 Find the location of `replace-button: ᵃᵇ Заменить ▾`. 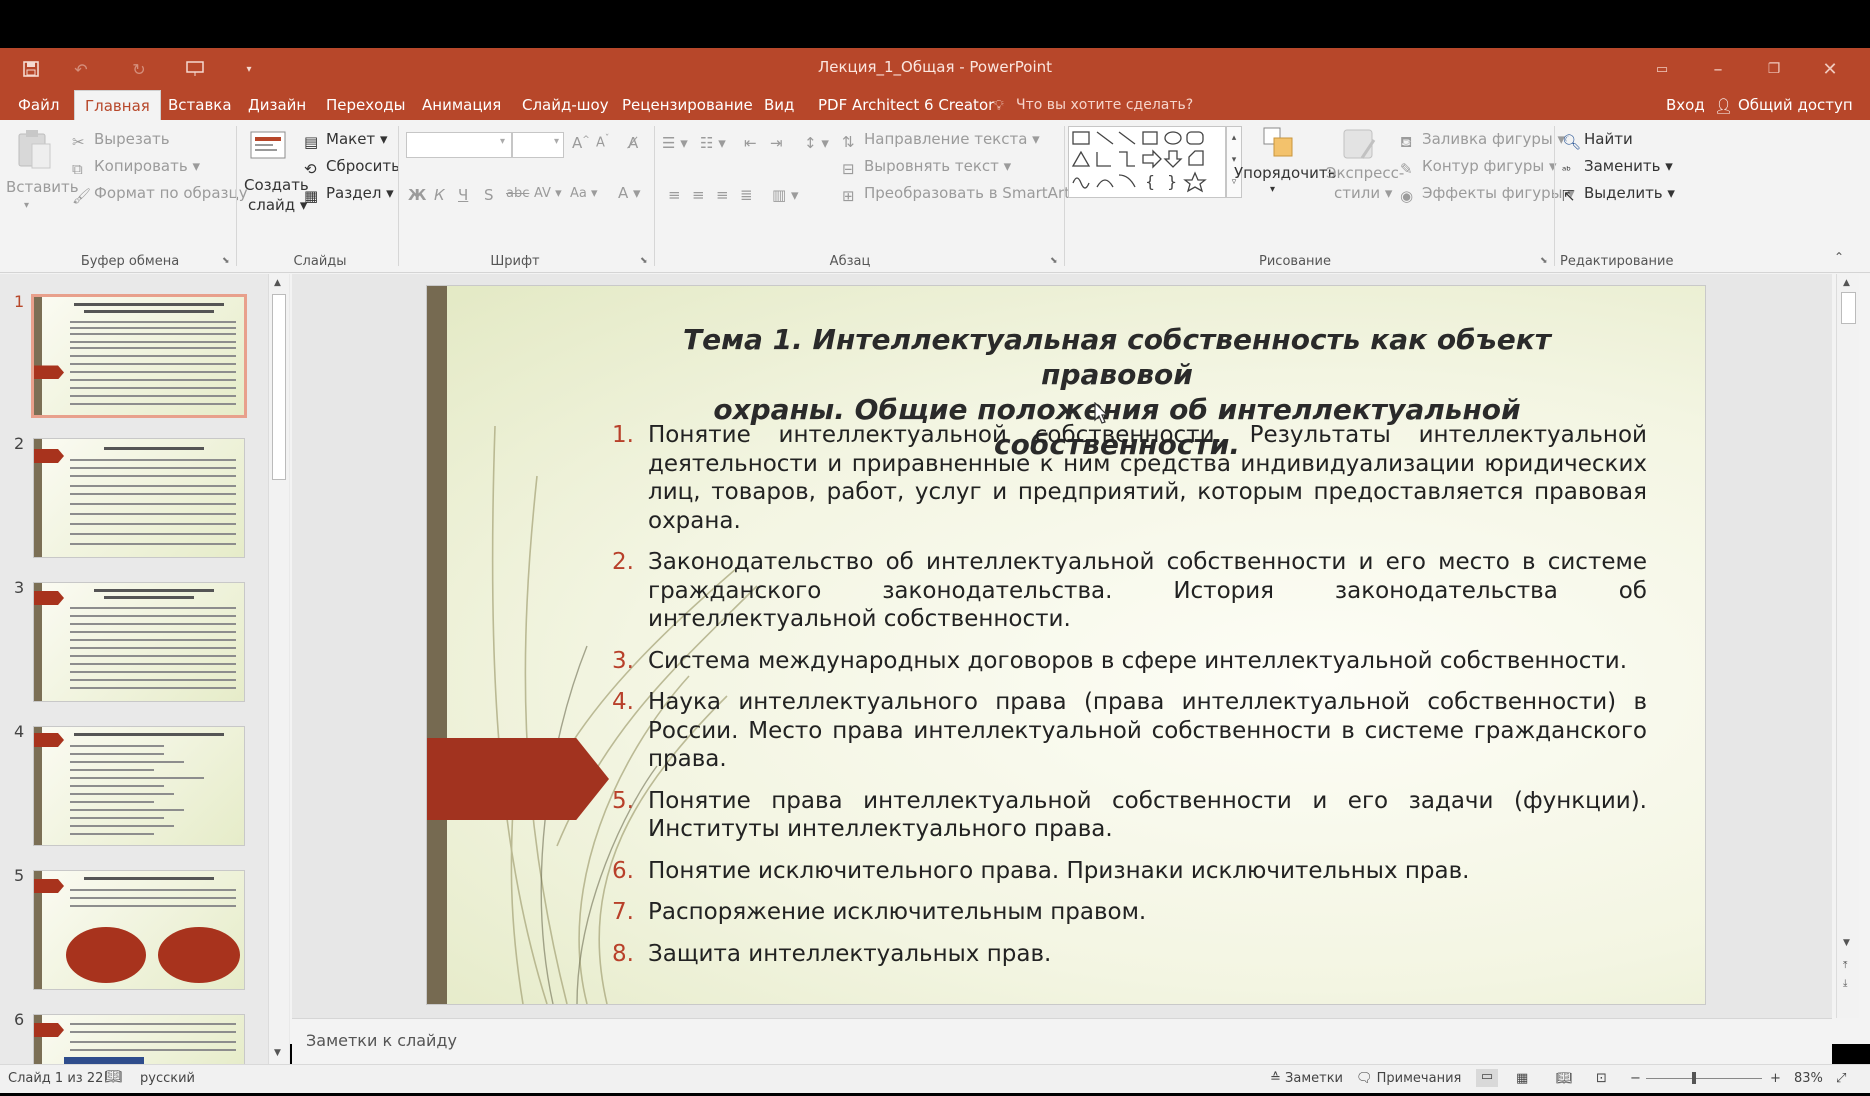

replace-button: ᵃᵇ Заменить ▾ is located at coordinates (1617, 168).